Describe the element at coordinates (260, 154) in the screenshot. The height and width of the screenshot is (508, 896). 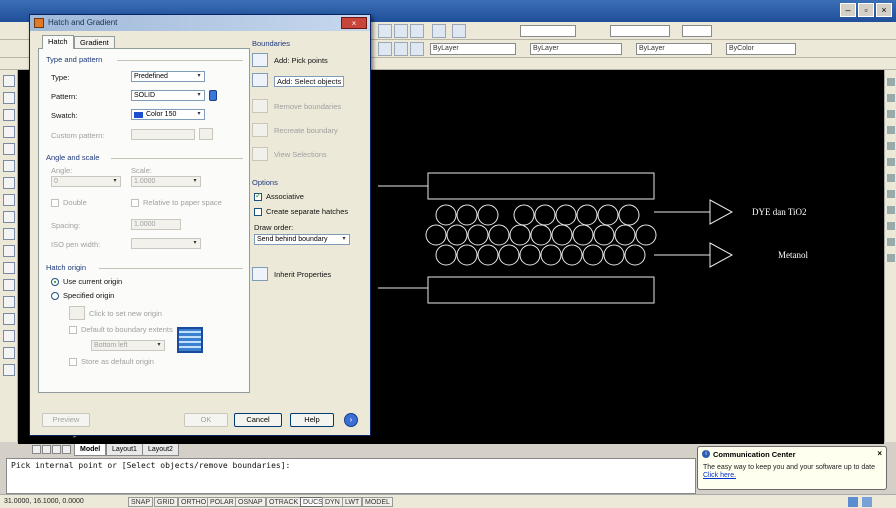
I see `view-selections-icon` at that location.